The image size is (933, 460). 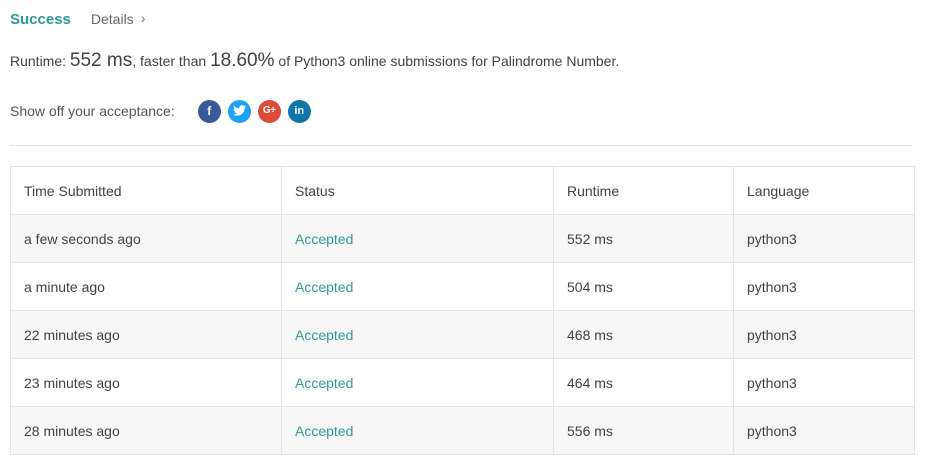 I want to click on runtime-cell: 552 ms, so click(x=643, y=238).